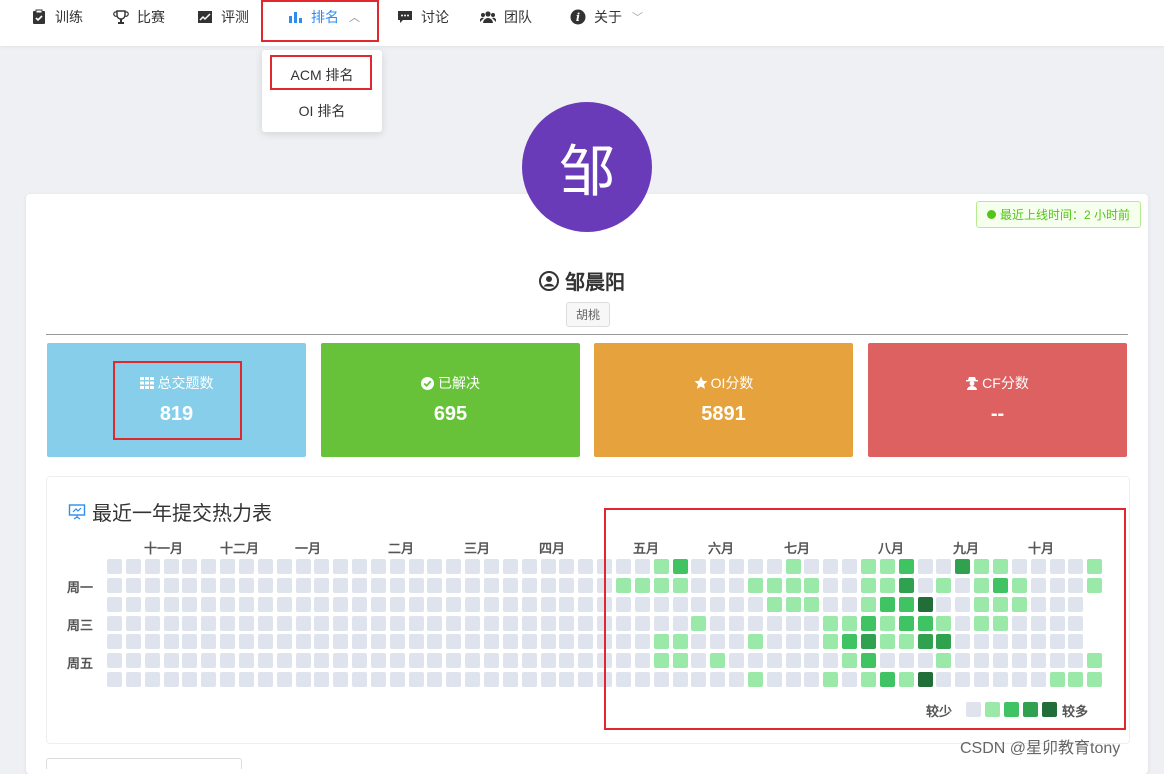 Image resolution: width=1164 pixels, height=774 pixels. Describe the element at coordinates (322, 111) in the screenshot. I see `dropdown-item-oi-ranking: OI 排名` at that location.